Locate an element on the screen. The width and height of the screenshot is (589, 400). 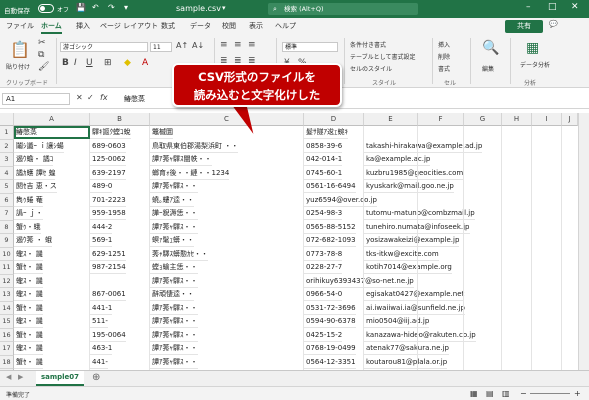
row-header: 10 is located at coordinates (7, 254).